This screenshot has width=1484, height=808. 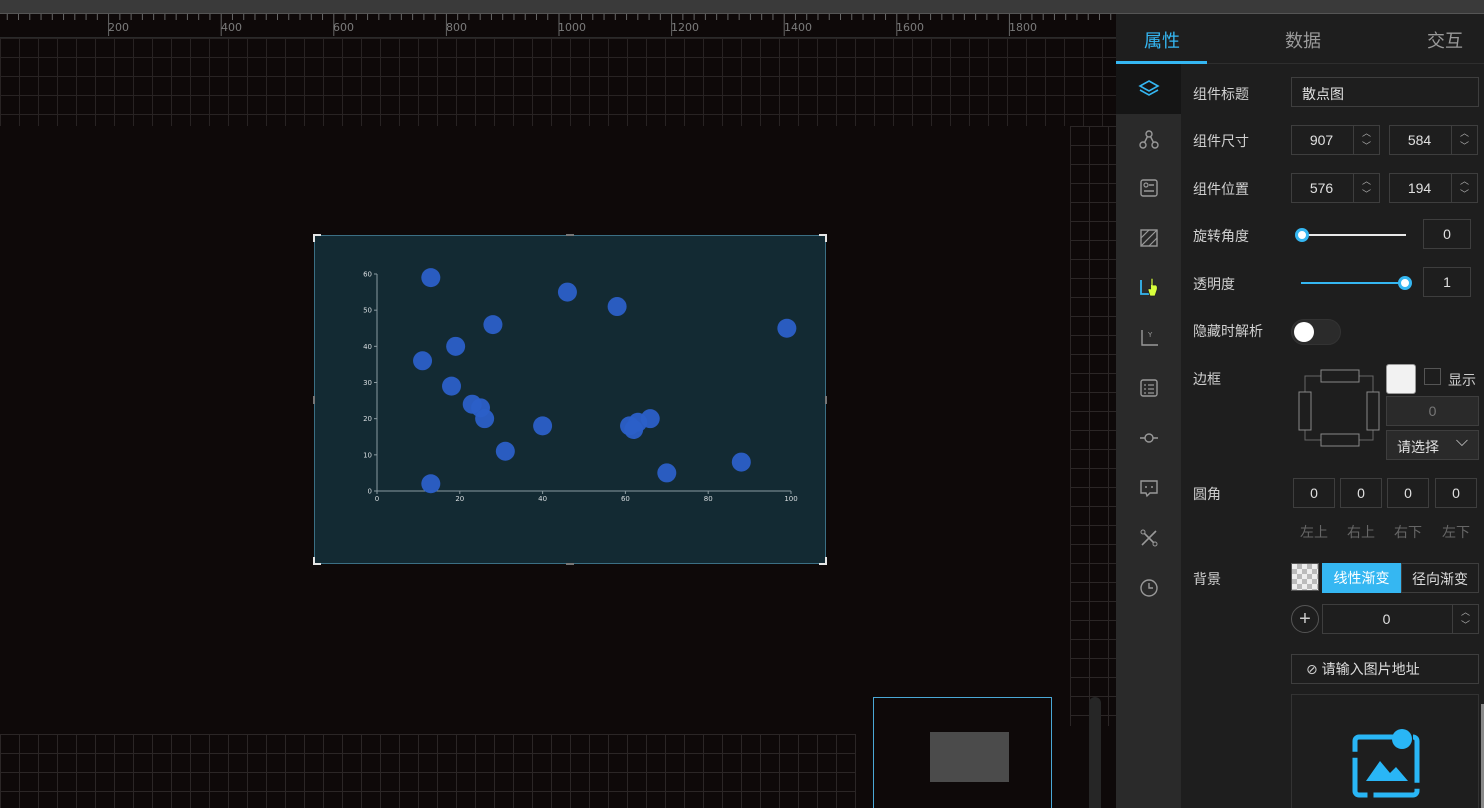 What do you see at coordinates (1461, 441) in the screenshot?
I see `chevron-down-icon: ⌵` at bounding box center [1461, 441].